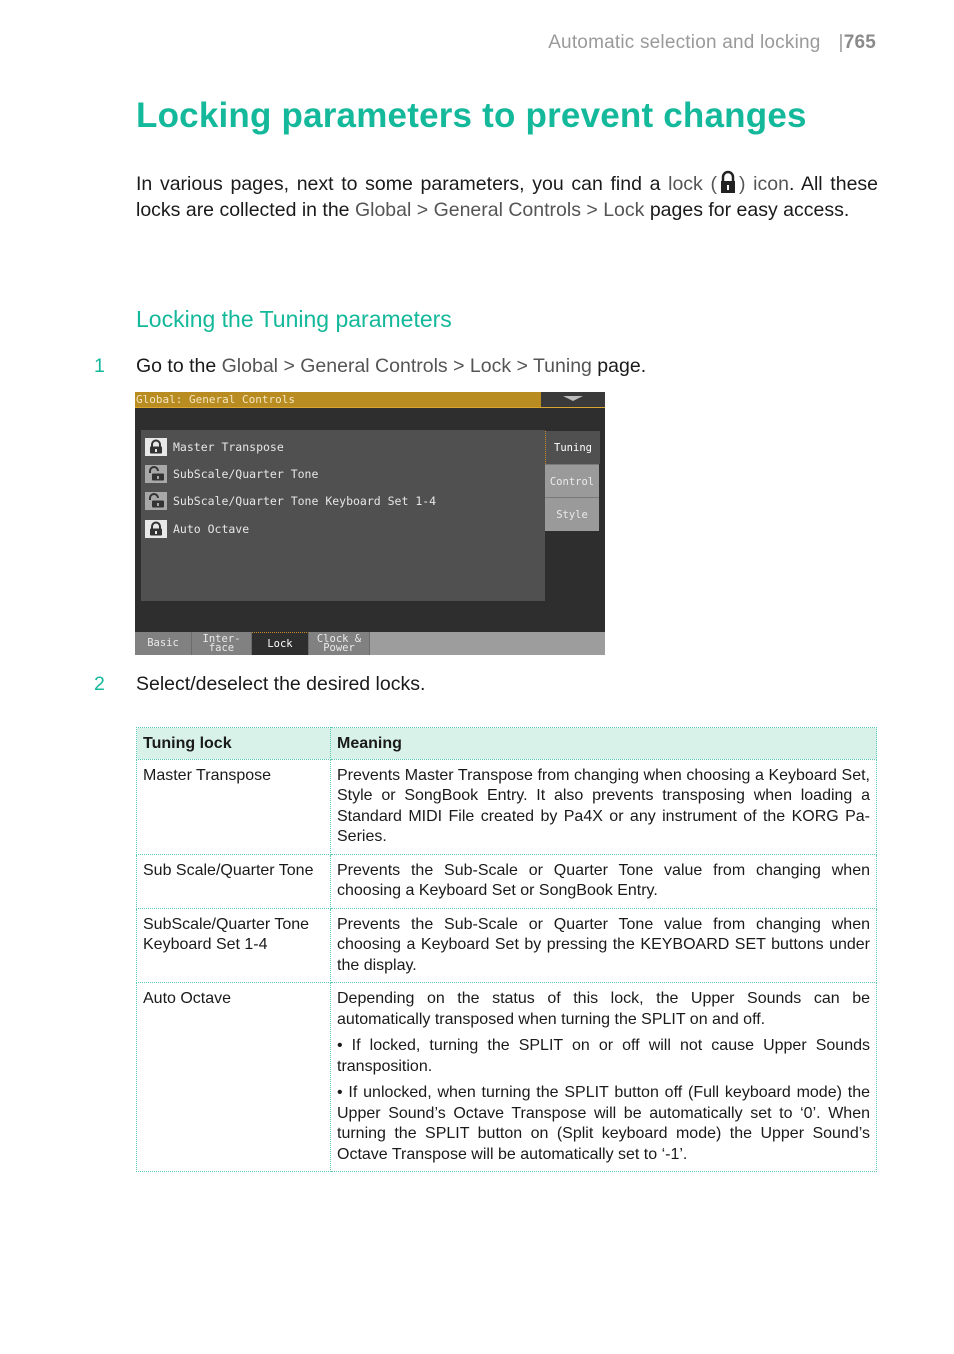 Image resolution: width=954 pixels, height=1354 pixels. I want to click on lock-row-auto-octave: Auto Octave, so click(197, 529).